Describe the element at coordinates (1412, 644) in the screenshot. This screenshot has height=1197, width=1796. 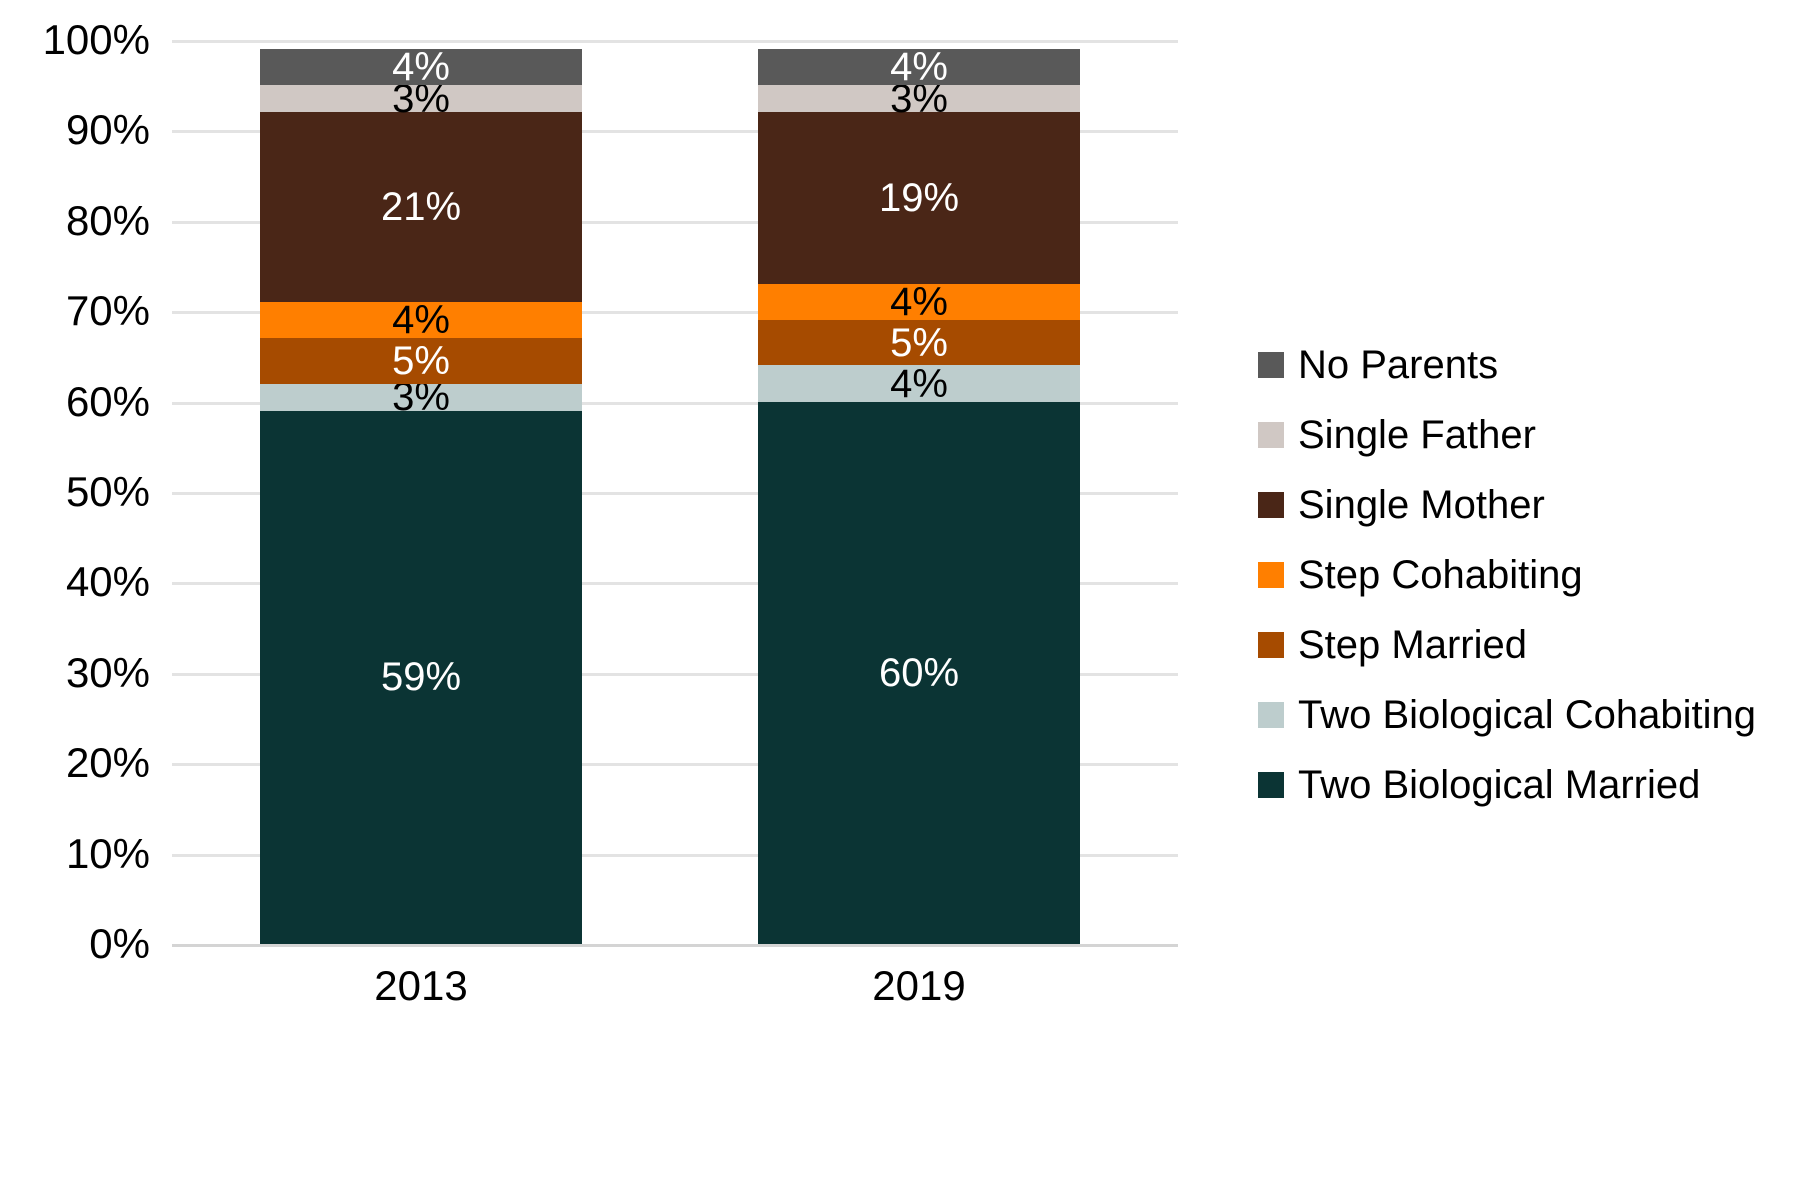
I see `legend-label: Step Married` at that location.